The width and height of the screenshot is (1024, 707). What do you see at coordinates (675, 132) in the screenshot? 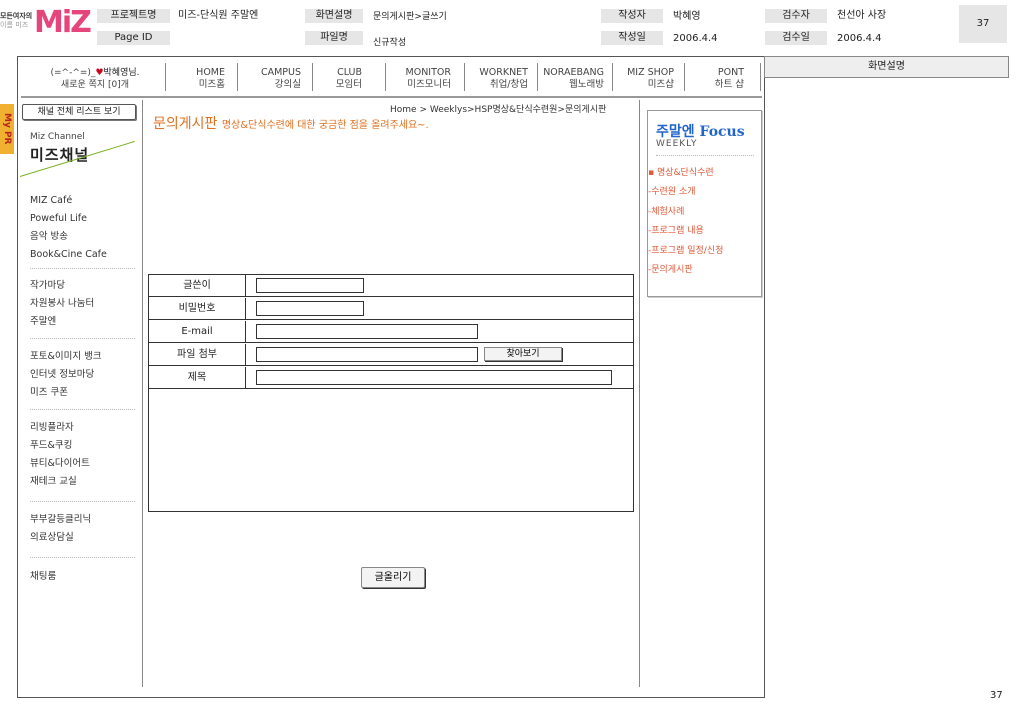
I see `focus-title-ko: 주말엔` at bounding box center [675, 132].